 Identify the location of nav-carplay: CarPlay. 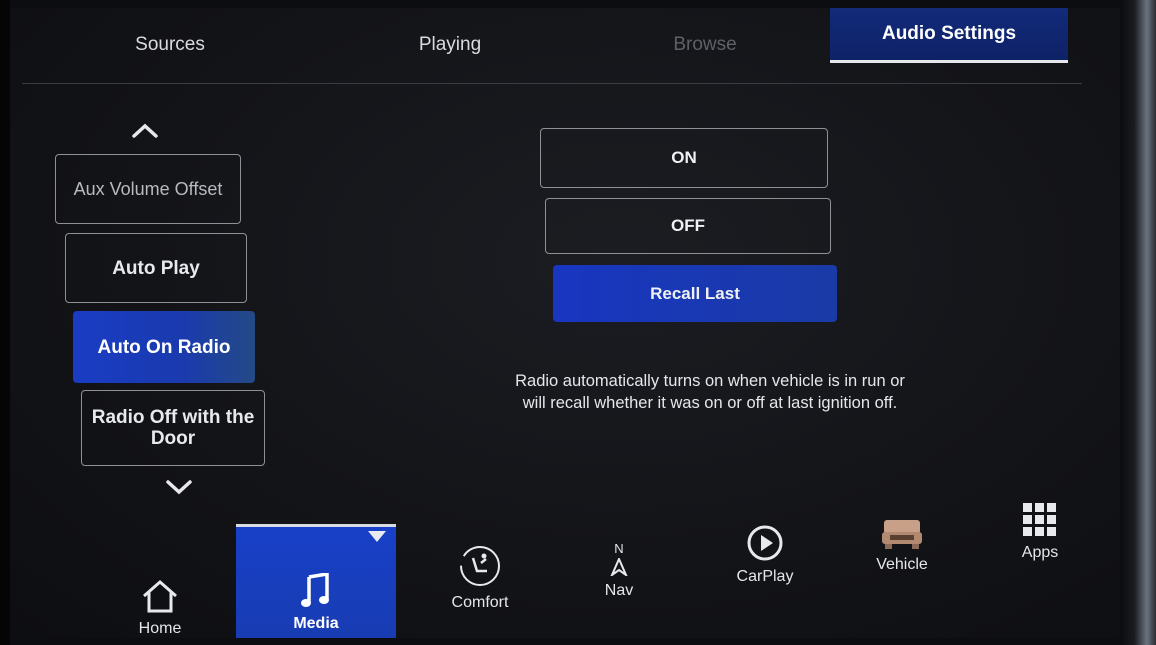
(765, 551).